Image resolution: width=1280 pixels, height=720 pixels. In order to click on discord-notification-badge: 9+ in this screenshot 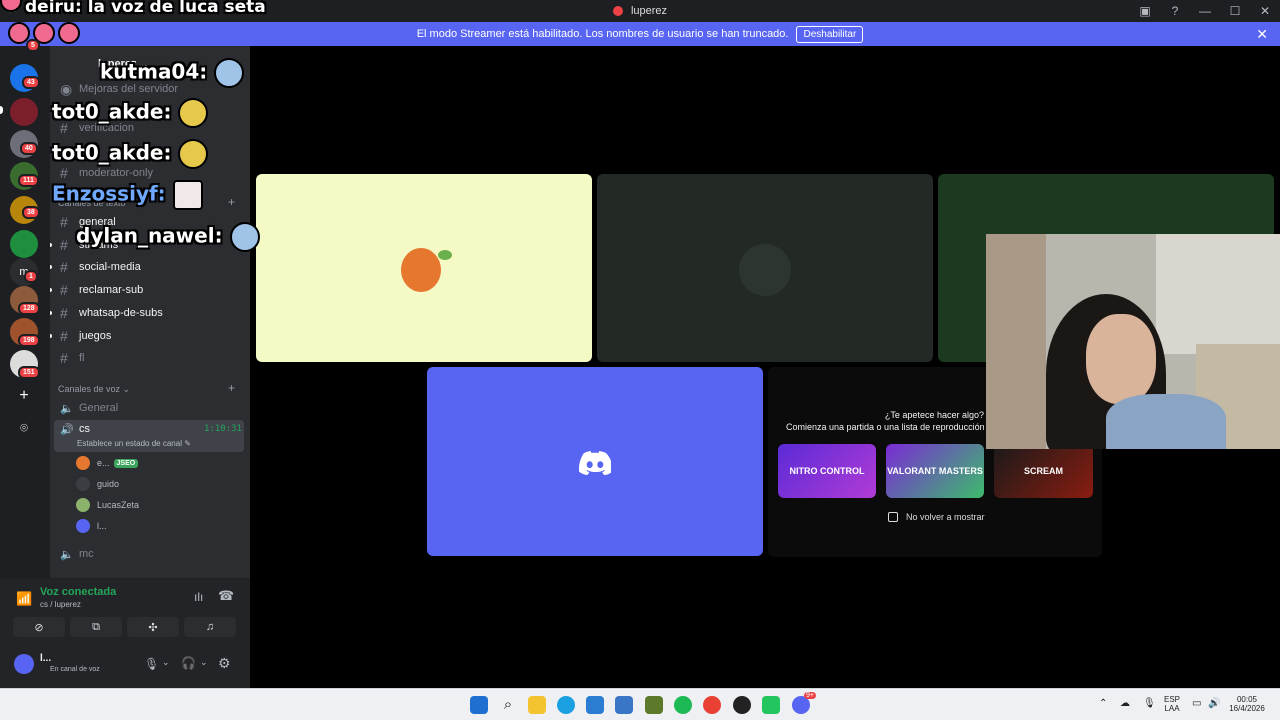, I will do `click(810, 695)`.